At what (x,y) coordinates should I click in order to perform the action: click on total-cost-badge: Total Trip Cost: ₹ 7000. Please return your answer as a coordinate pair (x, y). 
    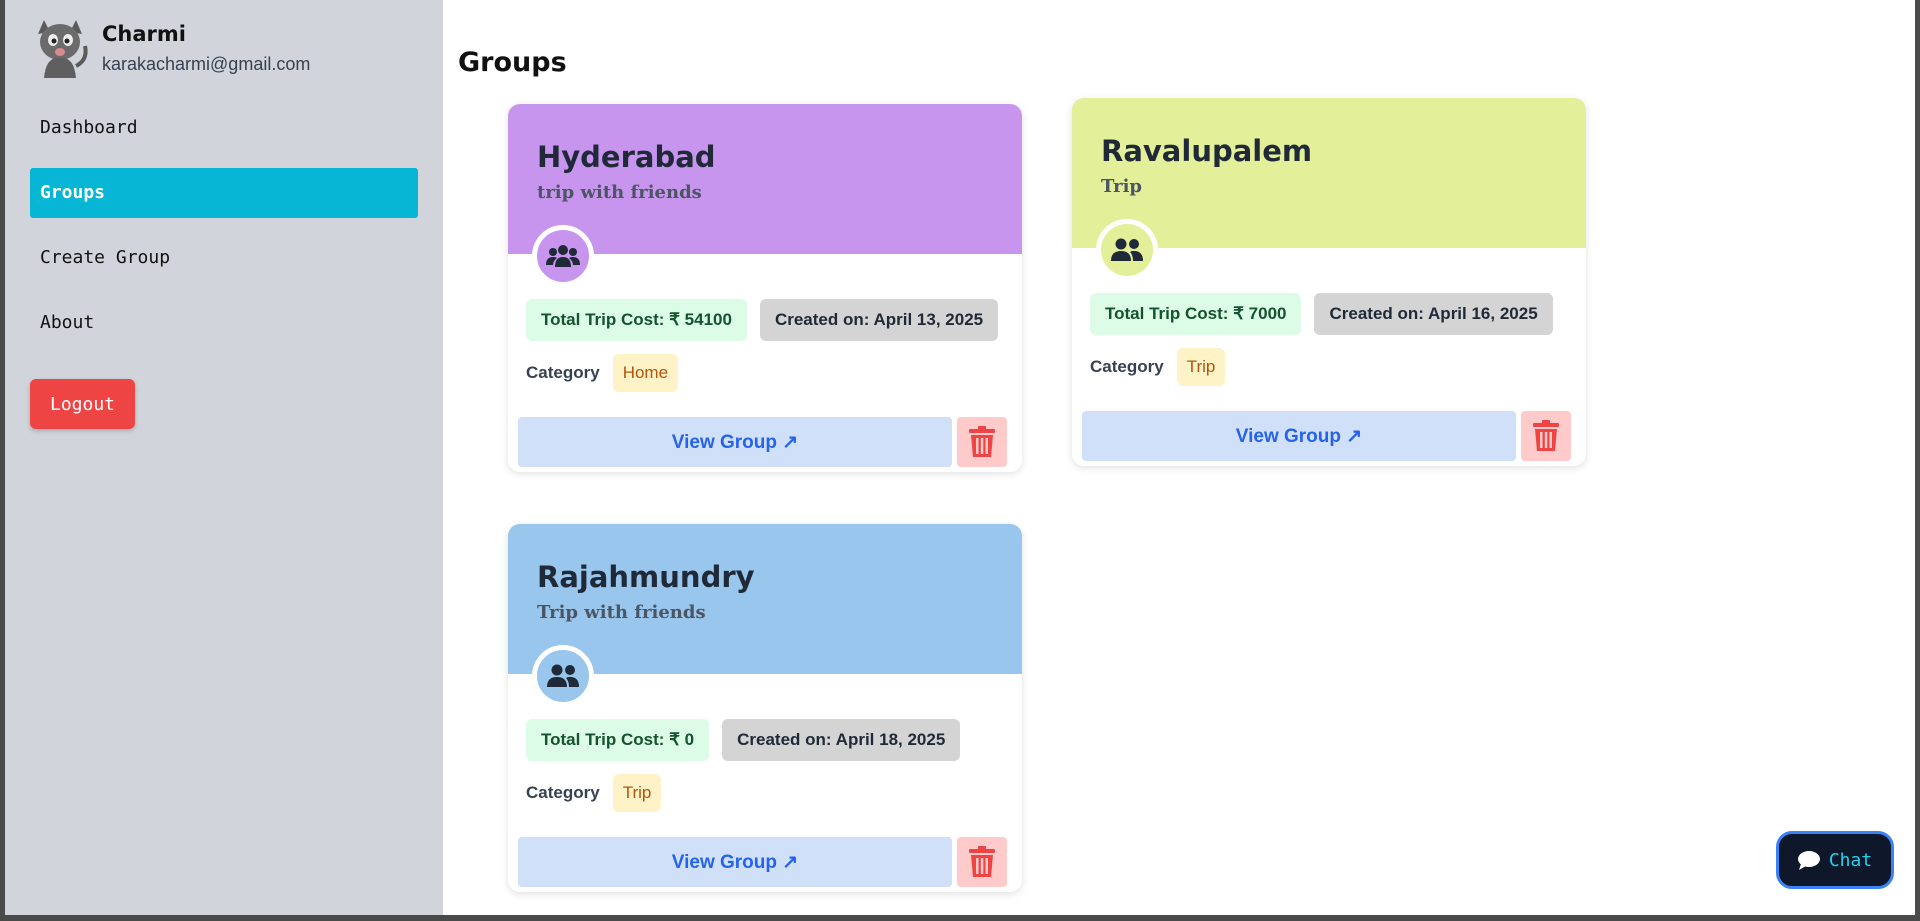
    Looking at the image, I should click on (1196, 314).